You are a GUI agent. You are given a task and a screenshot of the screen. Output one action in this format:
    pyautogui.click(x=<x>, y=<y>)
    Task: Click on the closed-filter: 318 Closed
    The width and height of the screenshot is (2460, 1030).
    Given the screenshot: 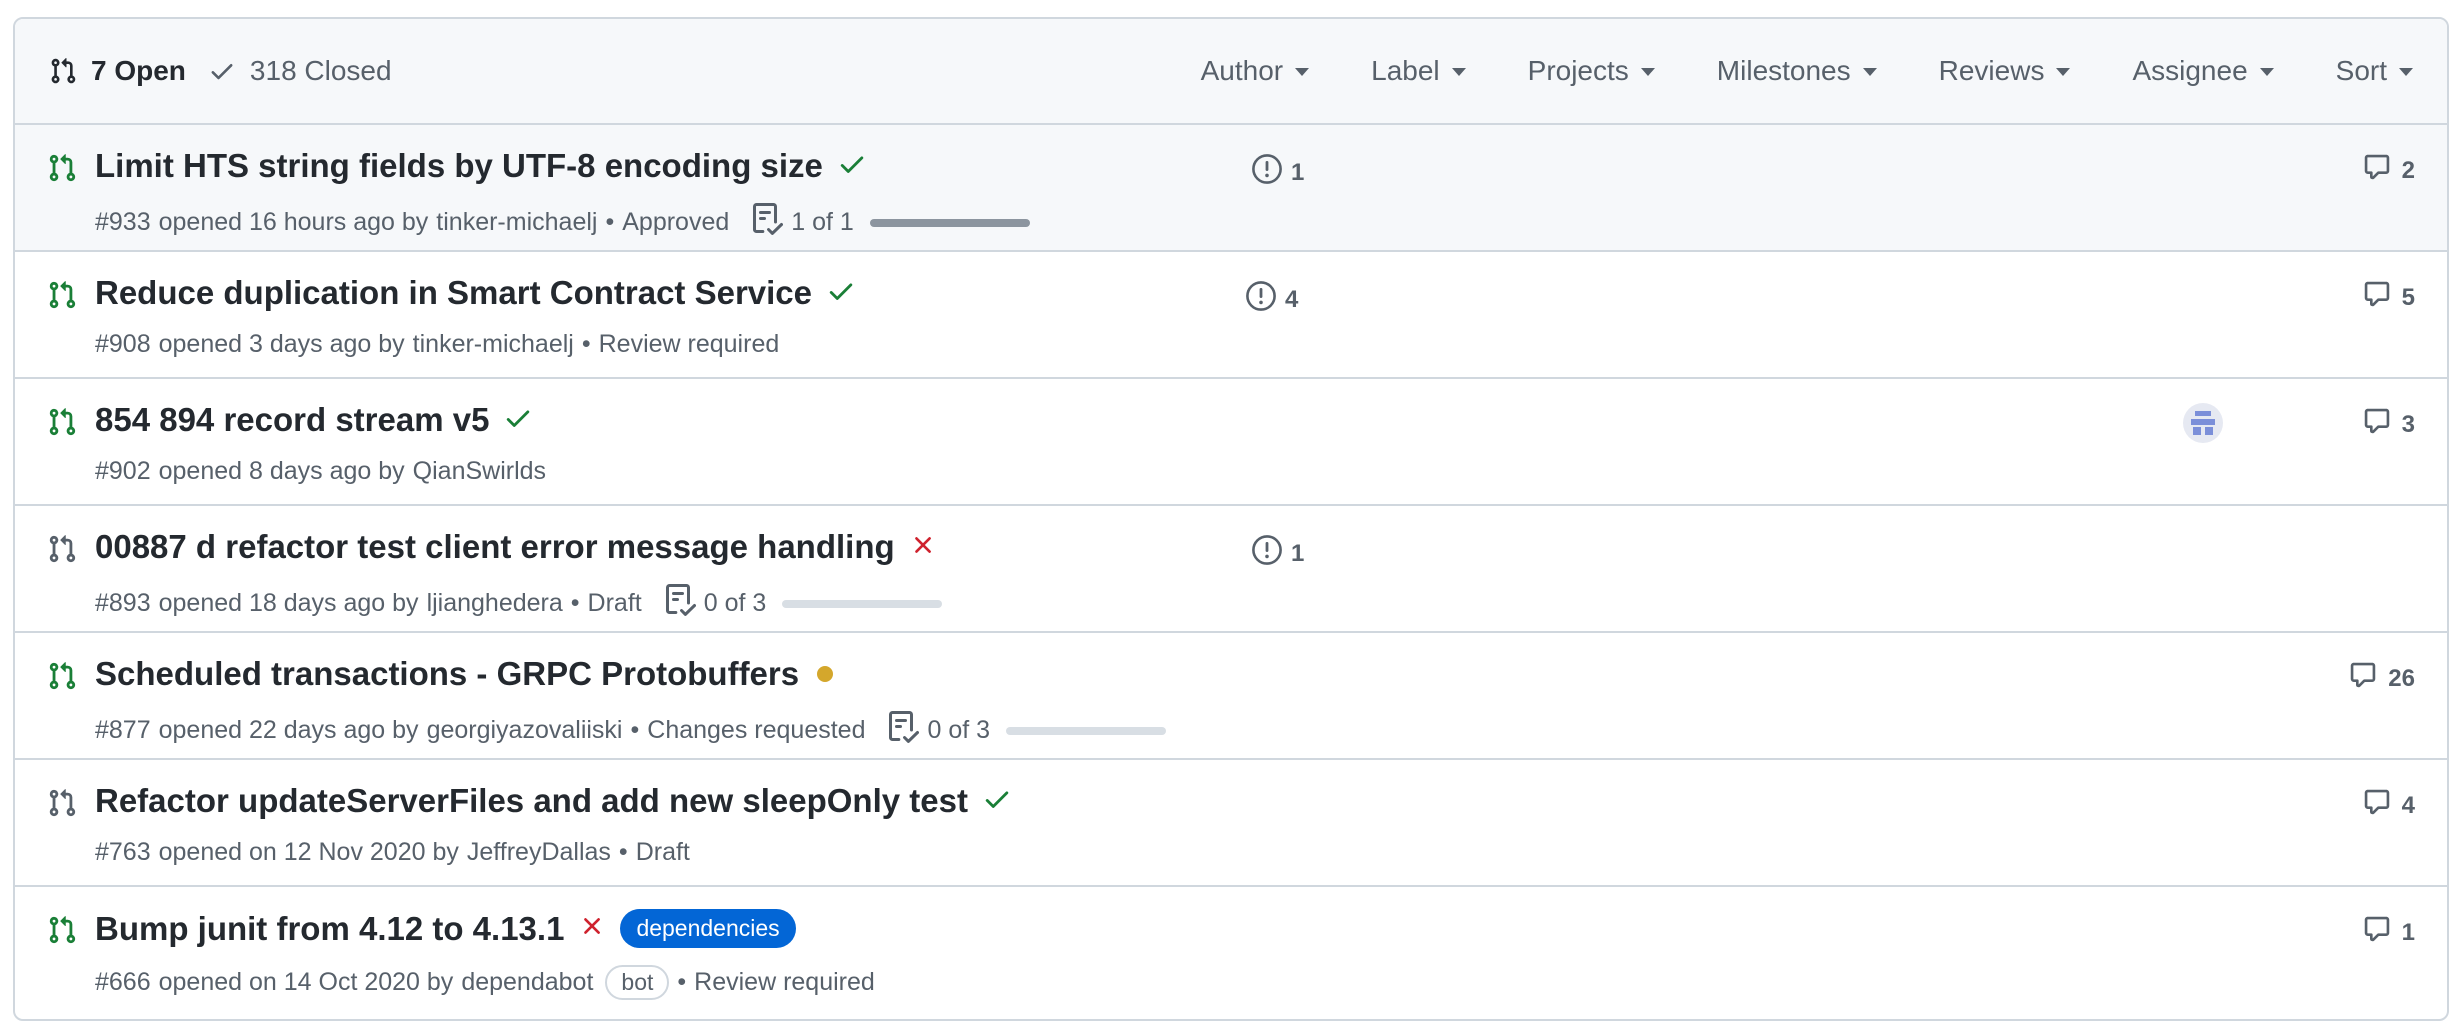 What is the action you would take?
    pyautogui.click(x=300, y=71)
    